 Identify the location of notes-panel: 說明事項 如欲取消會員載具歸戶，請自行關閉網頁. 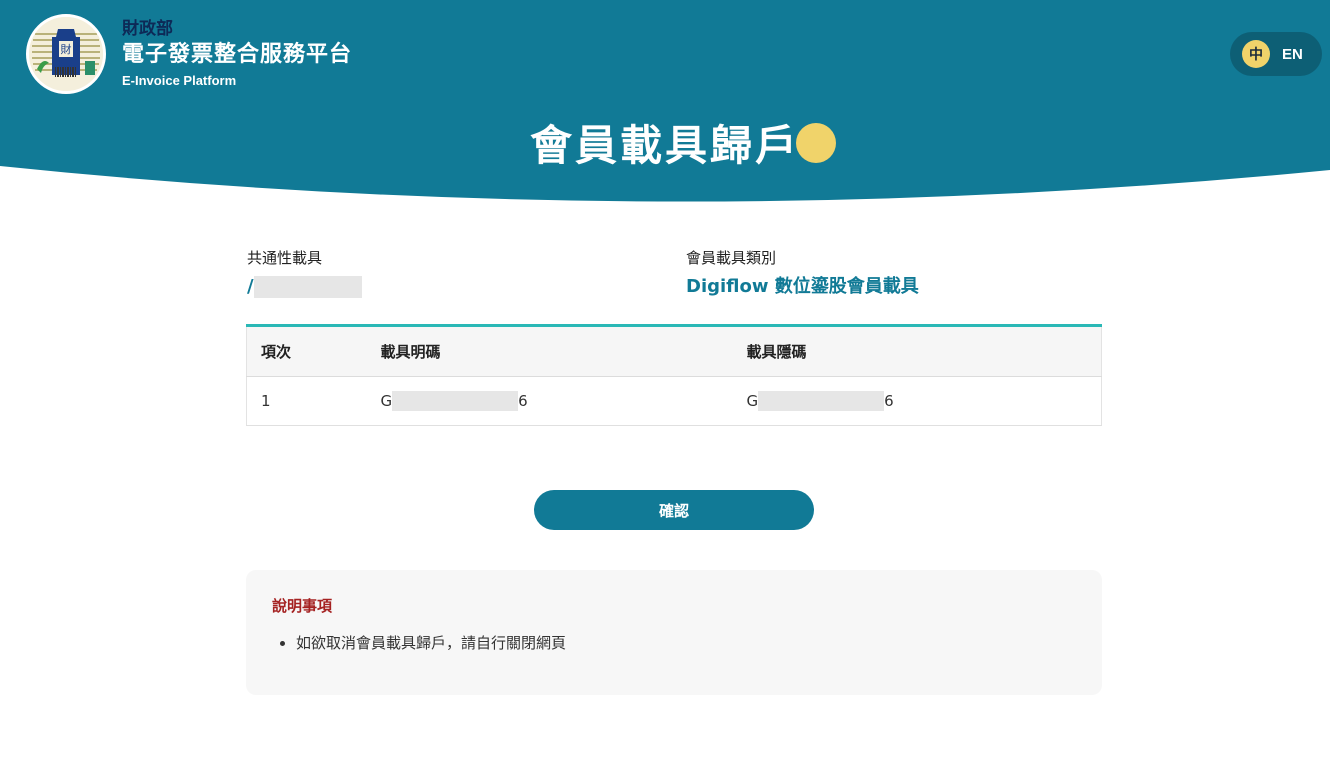
(674, 632).